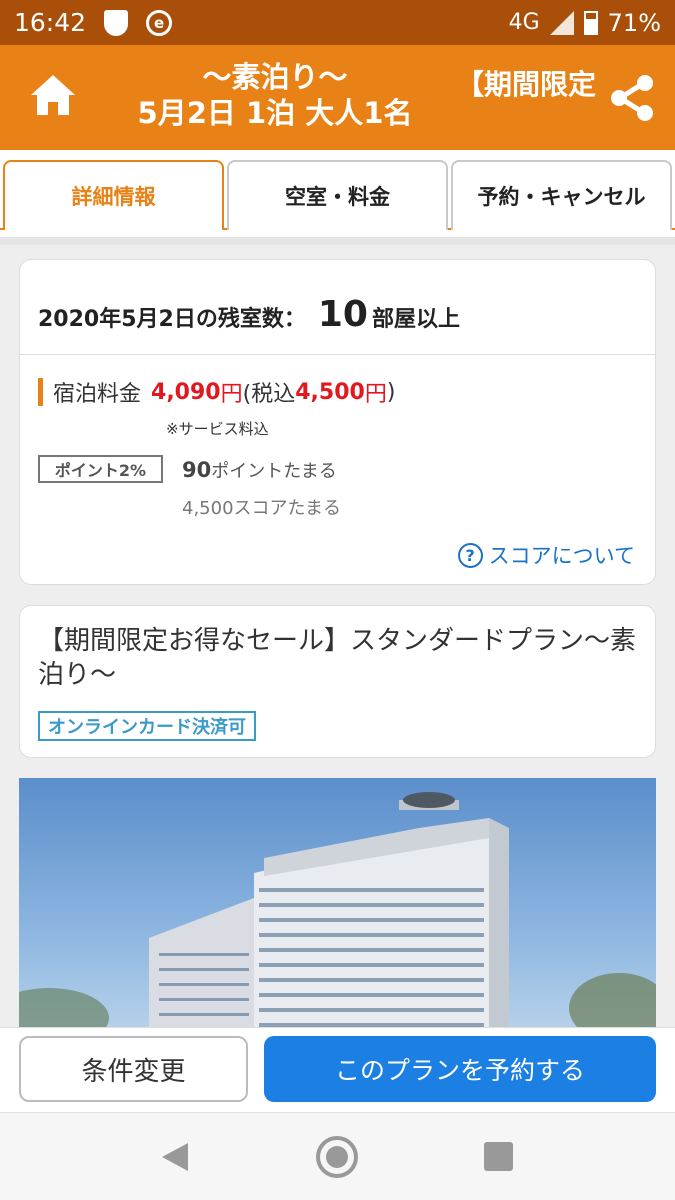 The image size is (675, 1200). I want to click on payment-badge: オンラインカード決済可, so click(147, 726).